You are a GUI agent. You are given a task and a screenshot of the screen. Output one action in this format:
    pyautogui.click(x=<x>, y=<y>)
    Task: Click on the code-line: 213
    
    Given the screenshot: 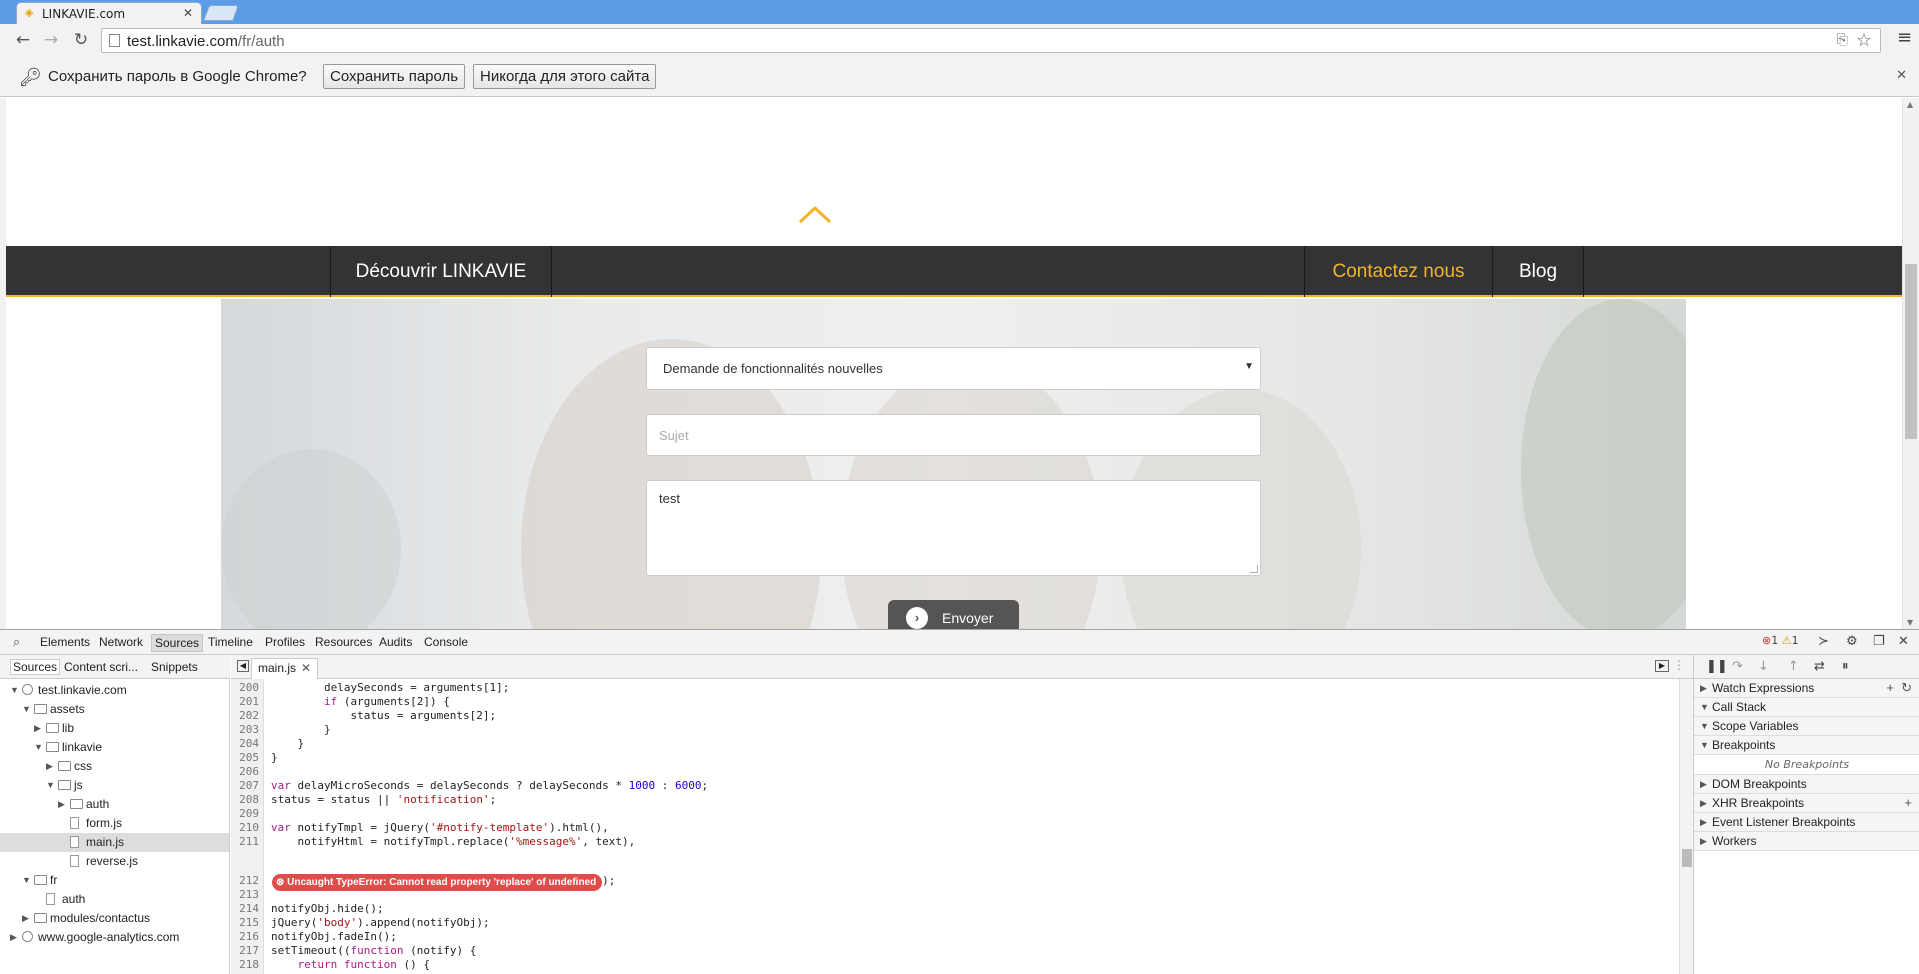 What is the action you would take?
    pyautogui.click(x=245, y=895)
    